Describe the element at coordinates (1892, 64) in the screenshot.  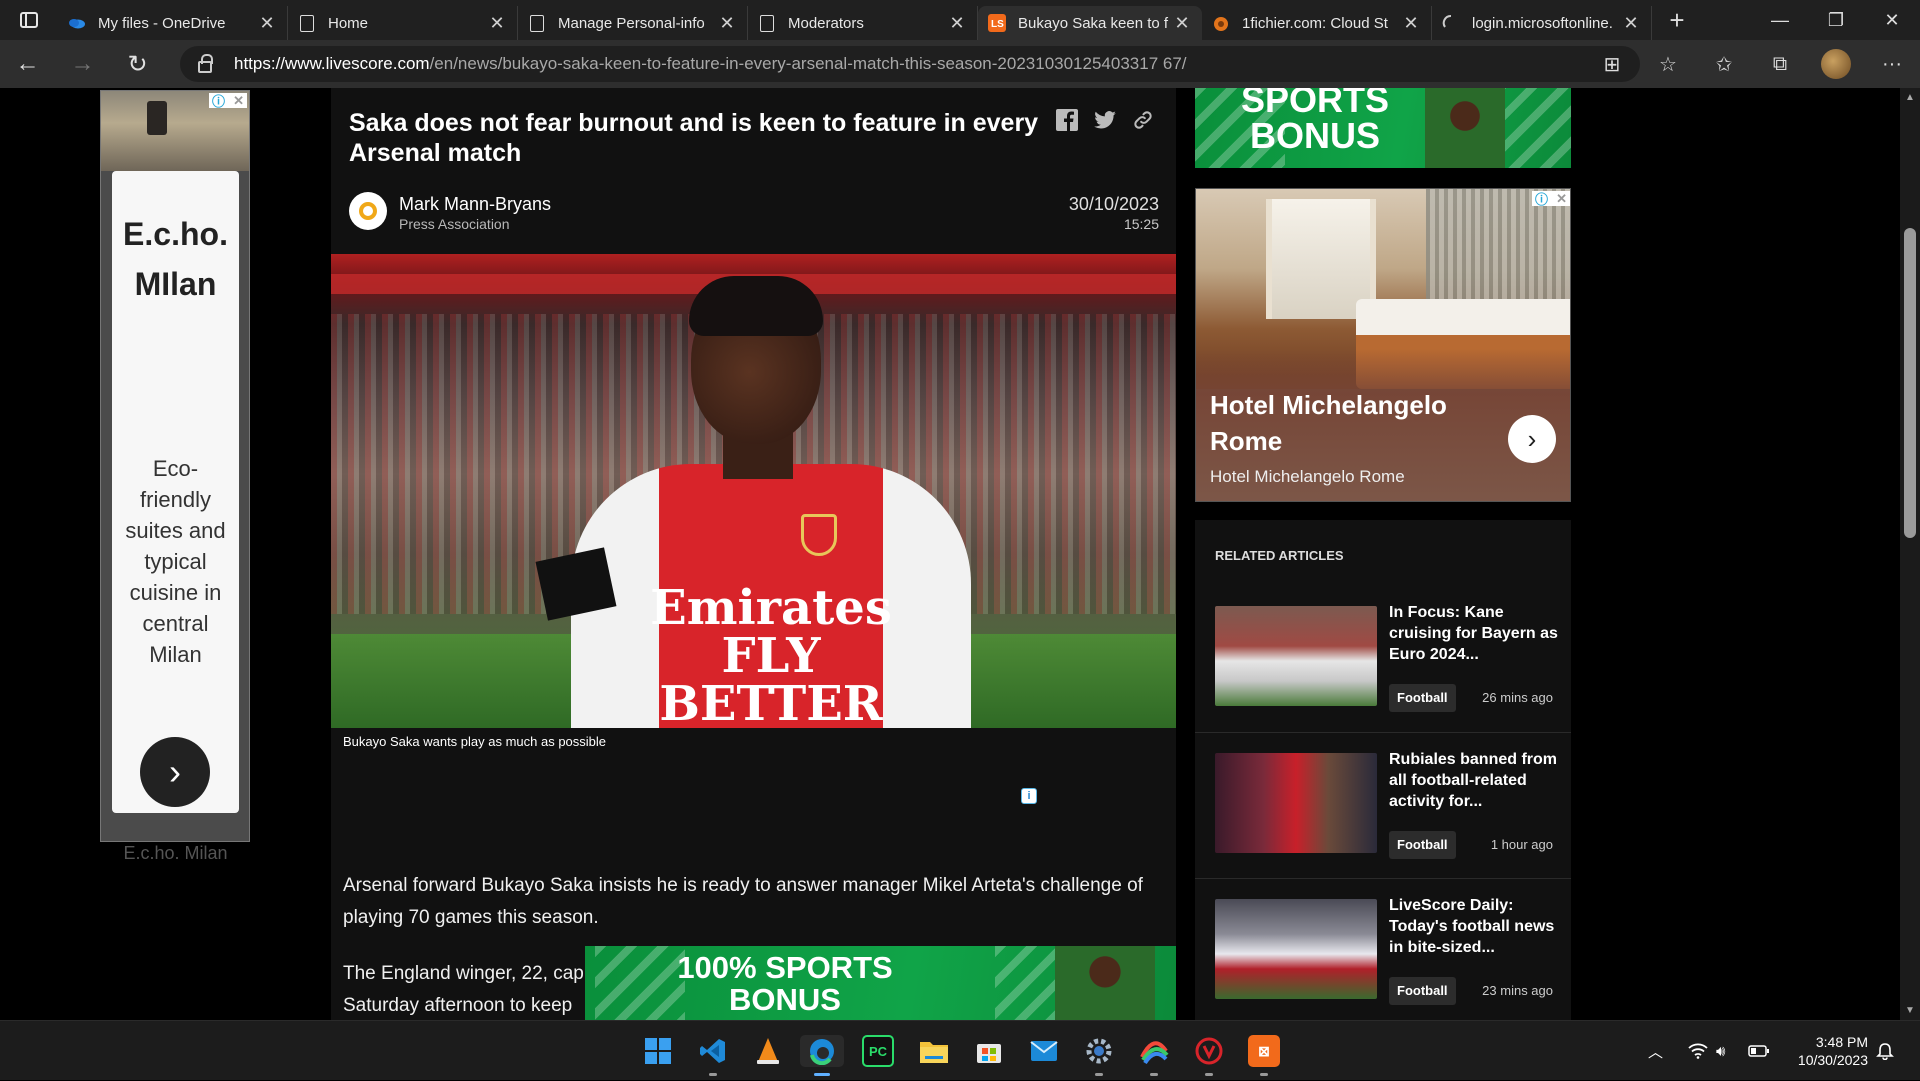
I see `more-menu-icon: ···` at that location.